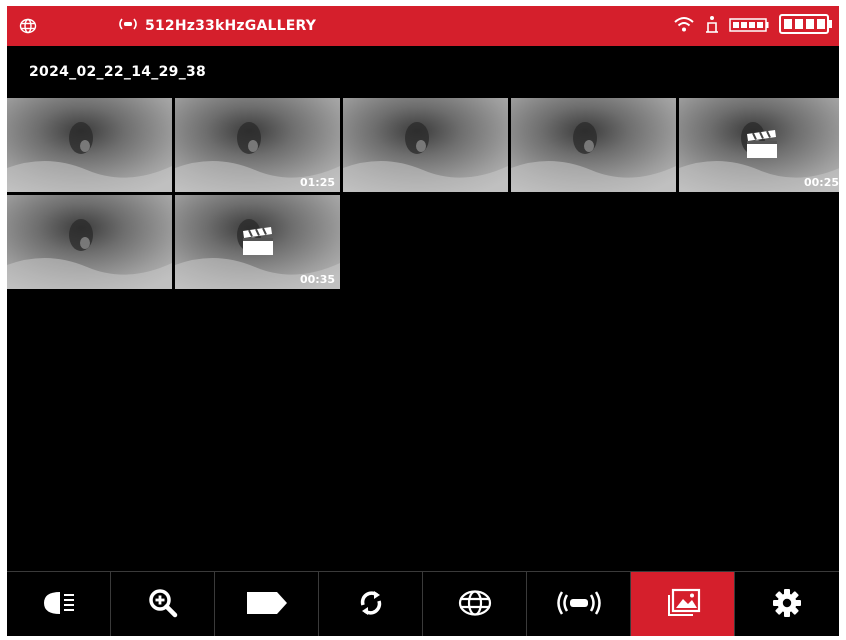 This screenshot has width=846, height=640. I want to click on rotate-button, so click(371, 604).